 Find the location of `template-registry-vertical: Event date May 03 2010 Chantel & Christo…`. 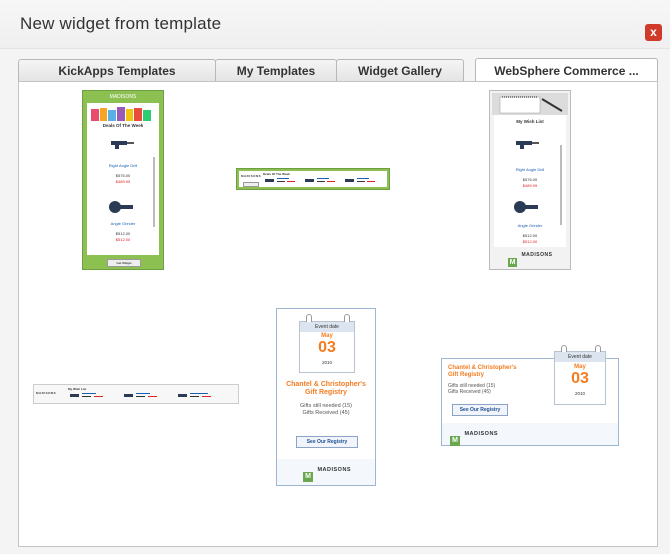

template-registry-vertical: Event date May 03 2010 Chantel & Christo… is located at coordinates (326, 397).